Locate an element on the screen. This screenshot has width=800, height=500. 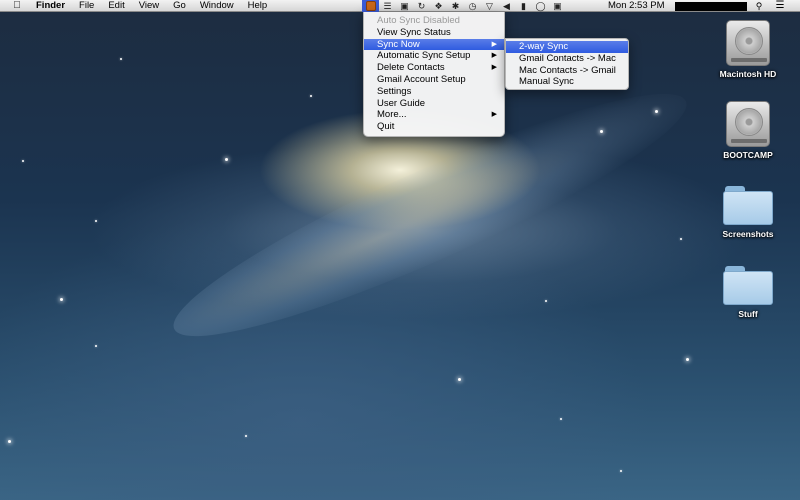
desktop-icon-stuff: Stuff is located at coordinates (748, 292).